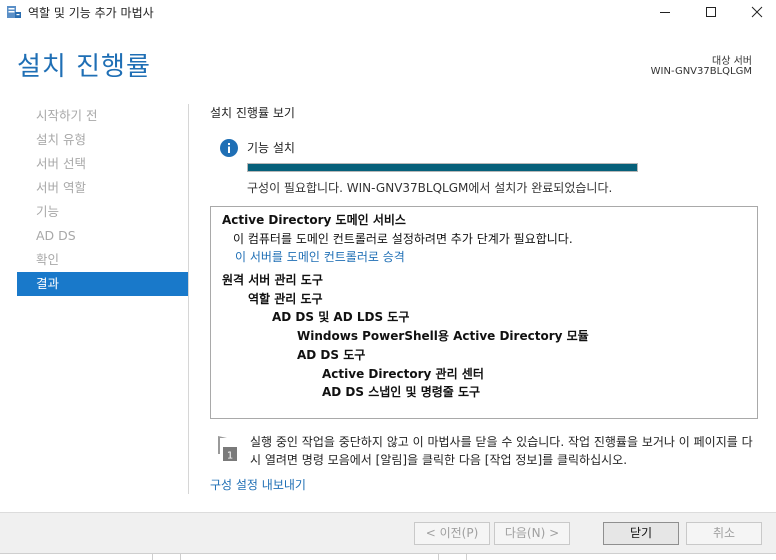 Image resolution: width=776 pixels, height=560 pixels. What do you see at coordinates (489, 257) in the screenshot?
I see `promote-dc-link: 이 서버를 도메인 컨트롤러로 승격` at bounding box center [489, 257].